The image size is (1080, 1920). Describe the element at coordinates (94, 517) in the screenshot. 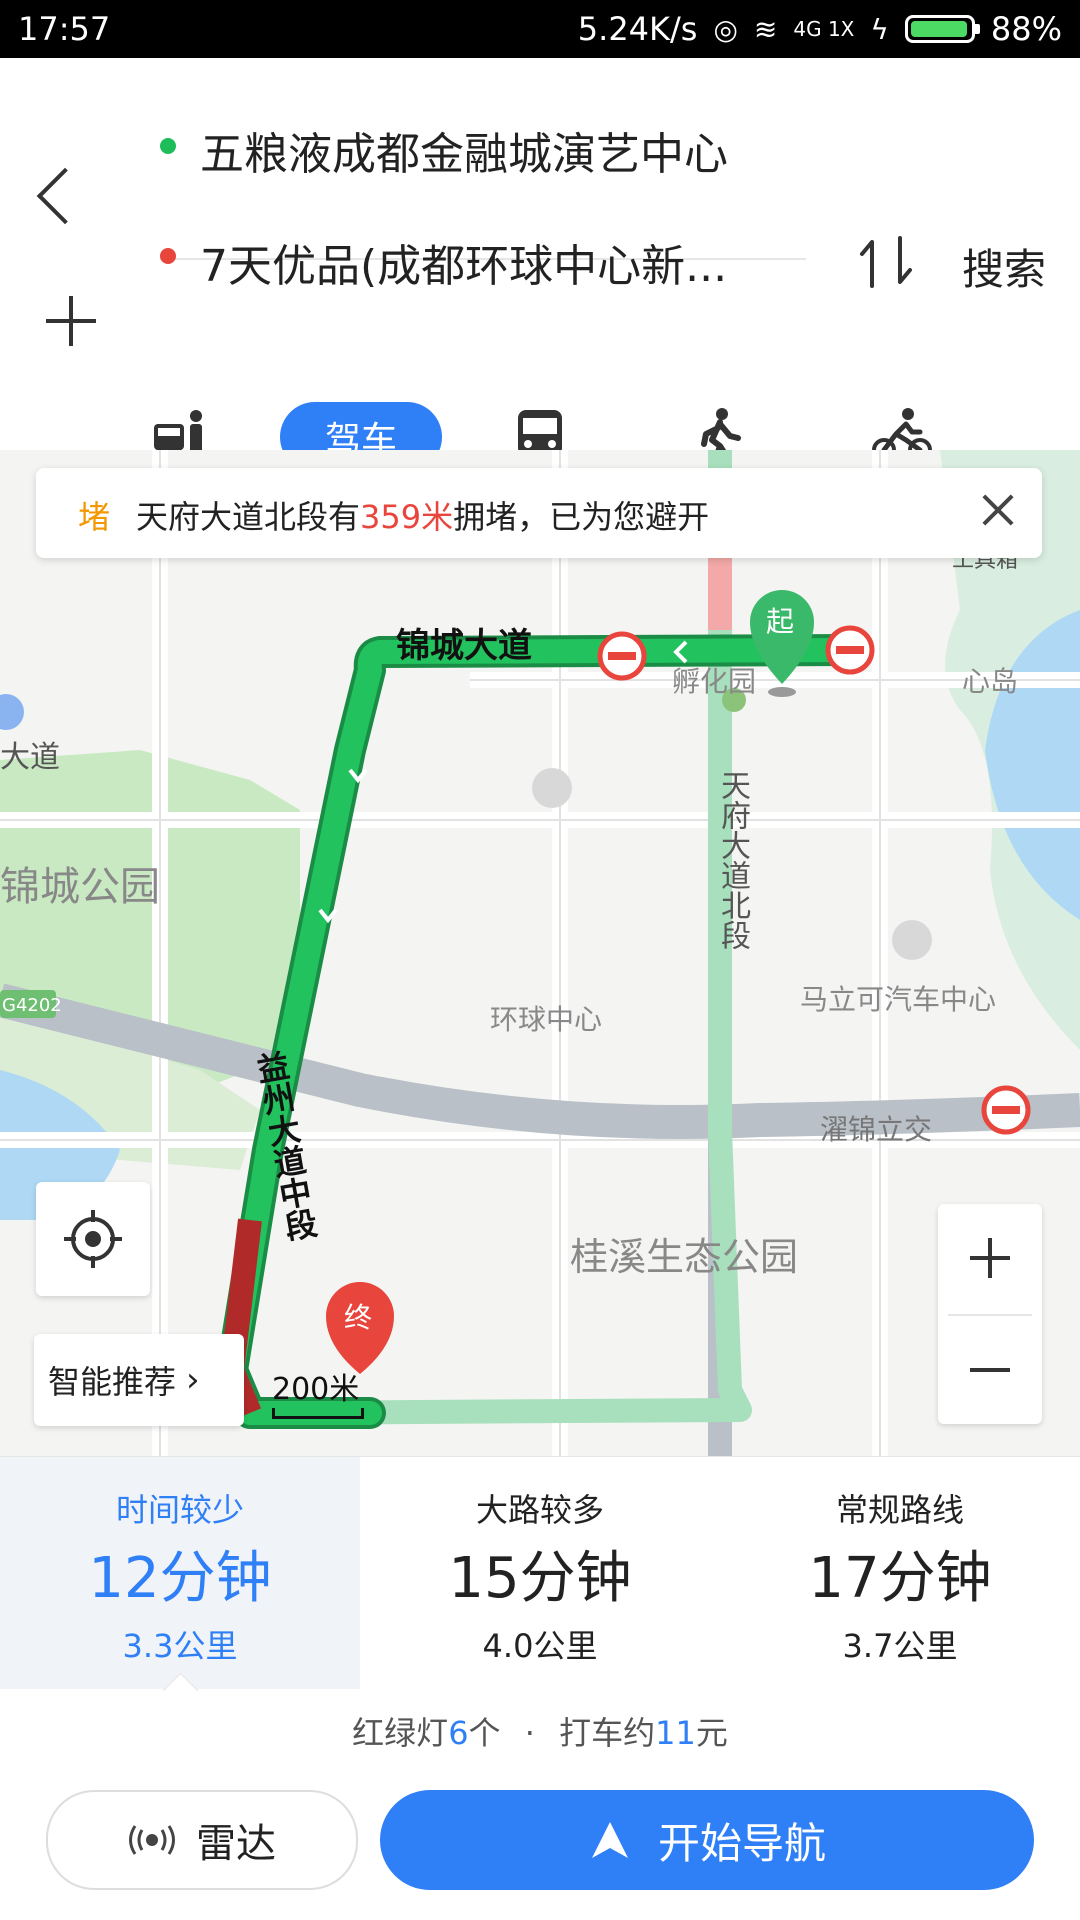

I see `congestion-tag: 堵` at that location.